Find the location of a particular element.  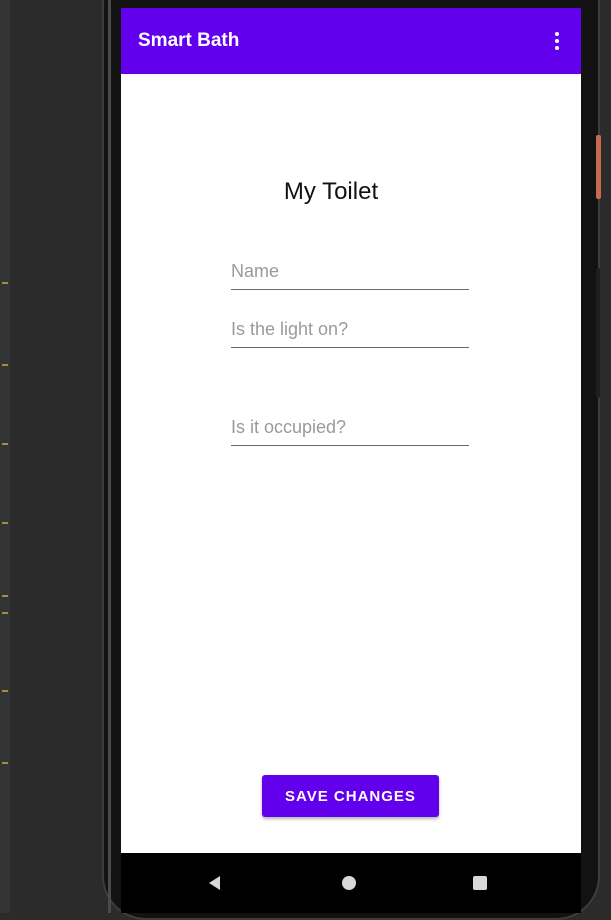

occupied-input is located at coordinates (350, 430).